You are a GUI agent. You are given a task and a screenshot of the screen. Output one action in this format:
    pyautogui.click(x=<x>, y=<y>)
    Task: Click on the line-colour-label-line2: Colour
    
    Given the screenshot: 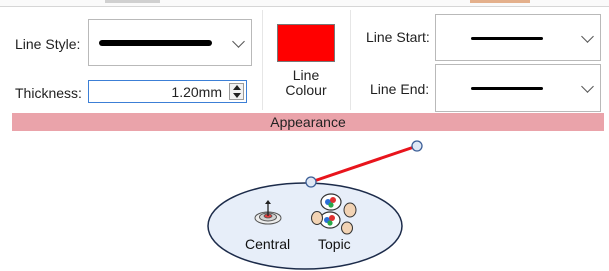 What is the action you would take?
    pyautogui.click(x=306, y=90)
    